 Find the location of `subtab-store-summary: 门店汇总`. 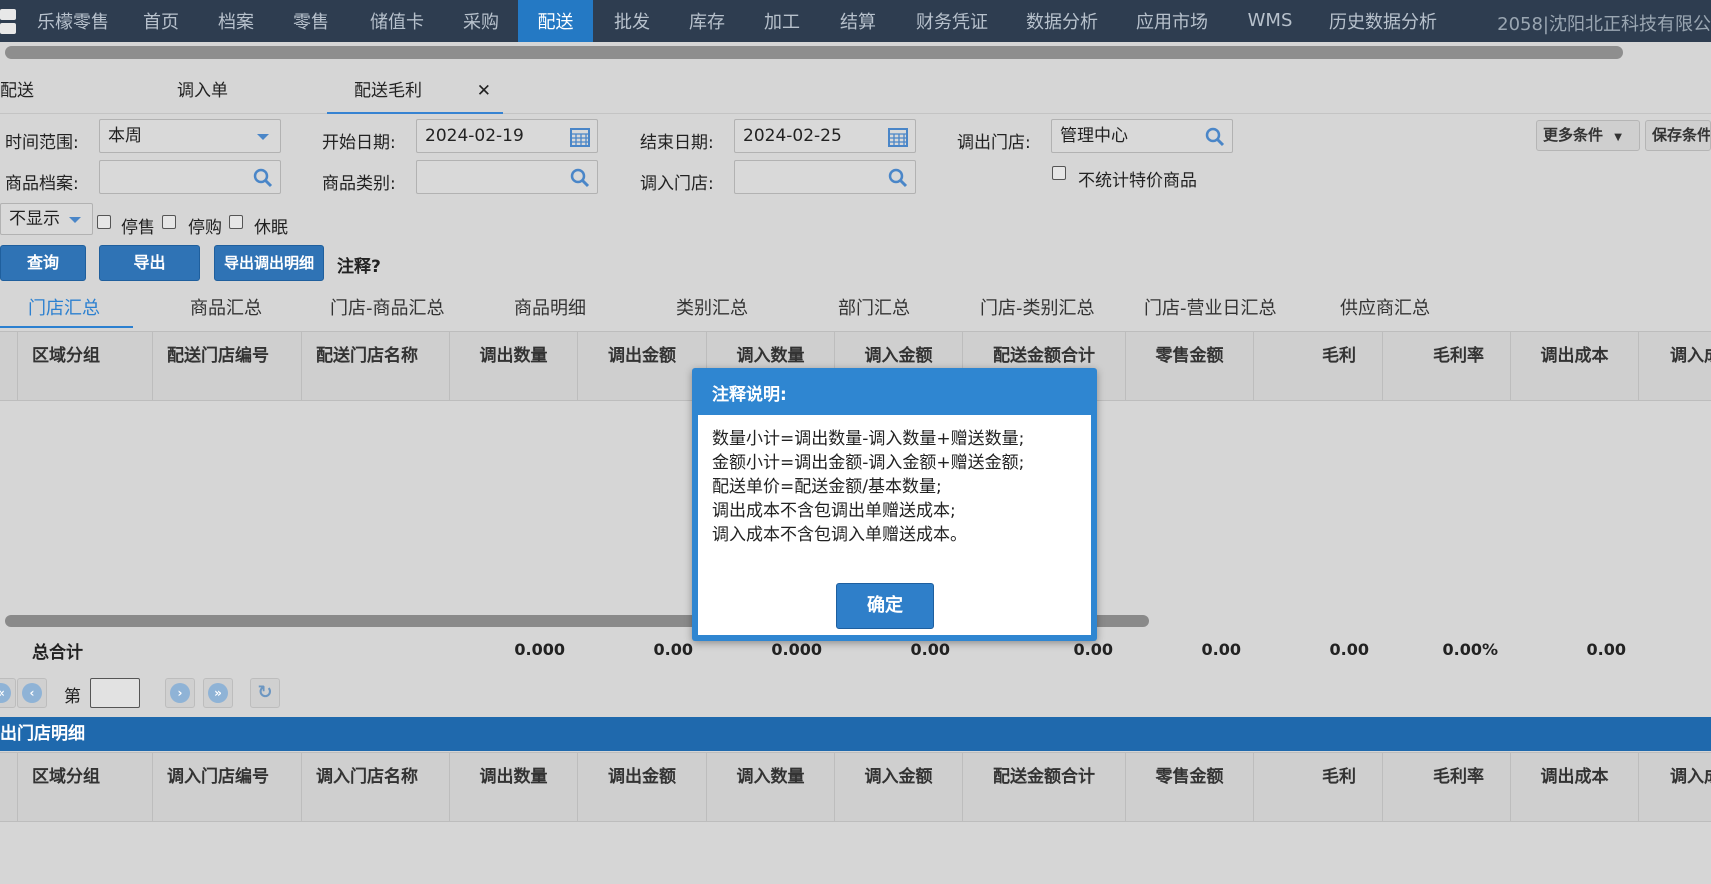

subtab-store-summary: 门店汇总 is located at coordinates (66, 310).